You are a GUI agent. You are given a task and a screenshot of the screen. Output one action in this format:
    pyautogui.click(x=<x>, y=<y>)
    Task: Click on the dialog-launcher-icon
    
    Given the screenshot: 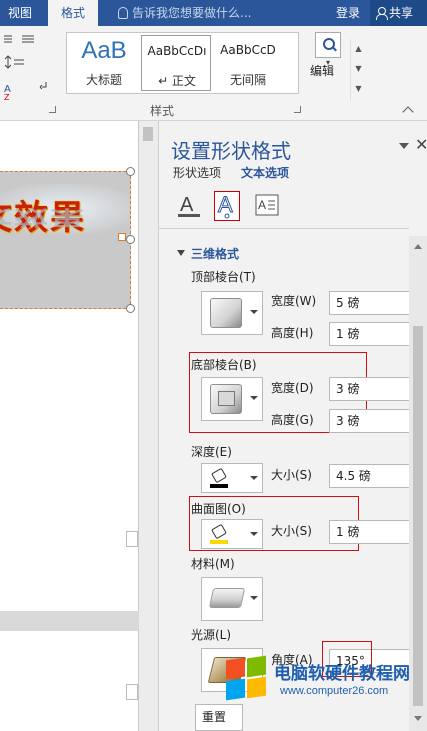 What is the action you would take?
    pyautogui.click(x=52, y=109)
    